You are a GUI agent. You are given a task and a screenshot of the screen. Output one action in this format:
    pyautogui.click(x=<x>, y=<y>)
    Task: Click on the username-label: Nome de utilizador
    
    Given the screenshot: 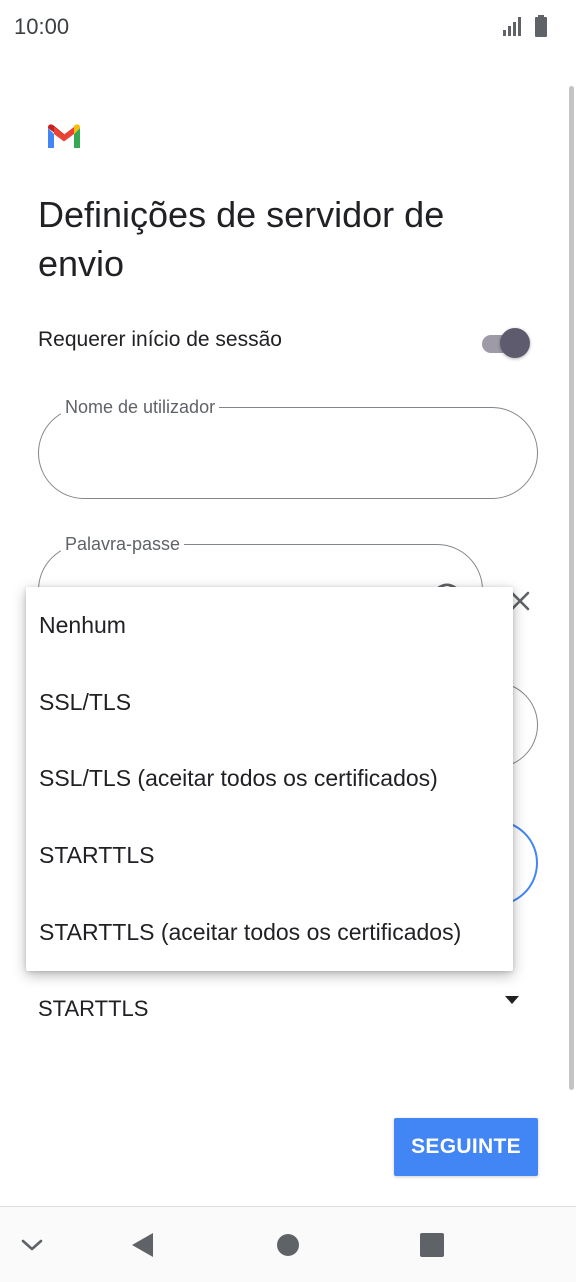 What is the action you would take?
    pyautogui.click(x=140, y=407)
    